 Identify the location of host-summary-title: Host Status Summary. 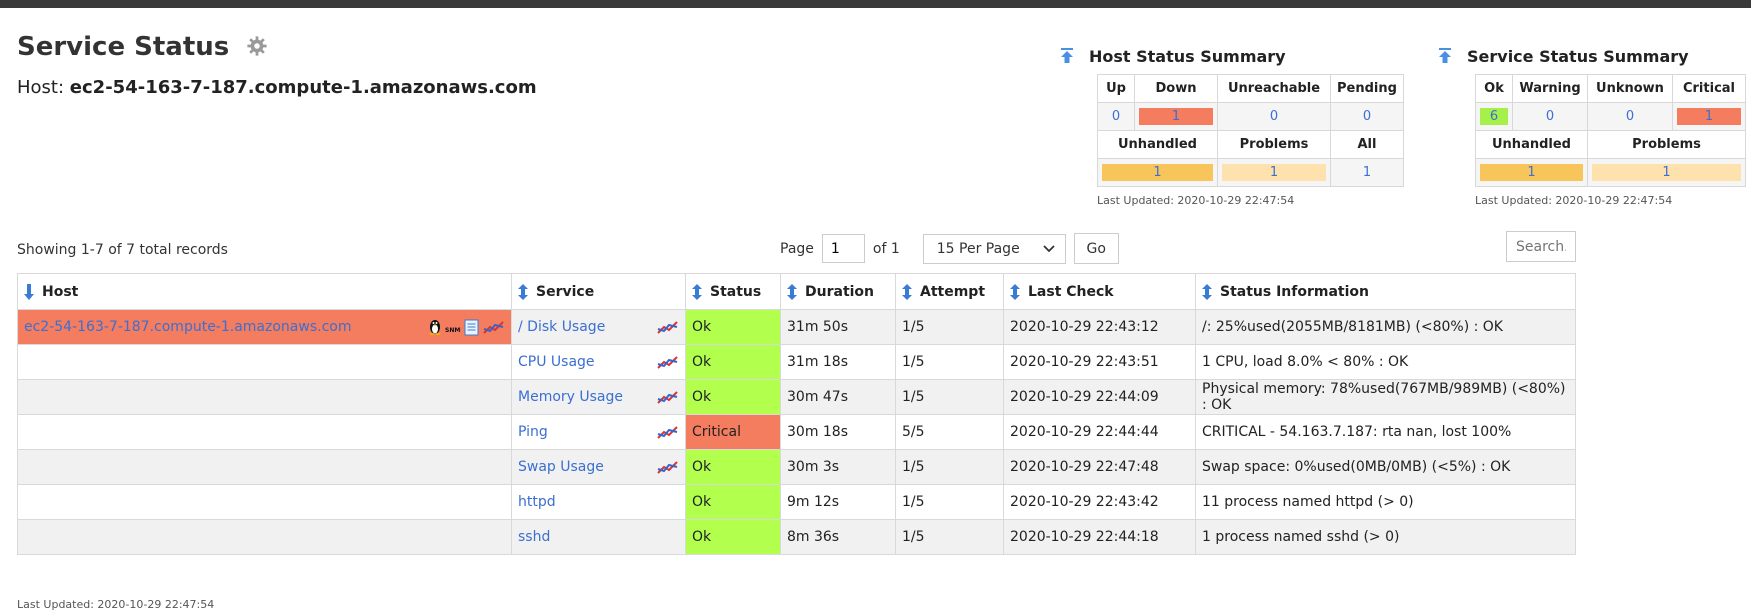
(1187, 56).